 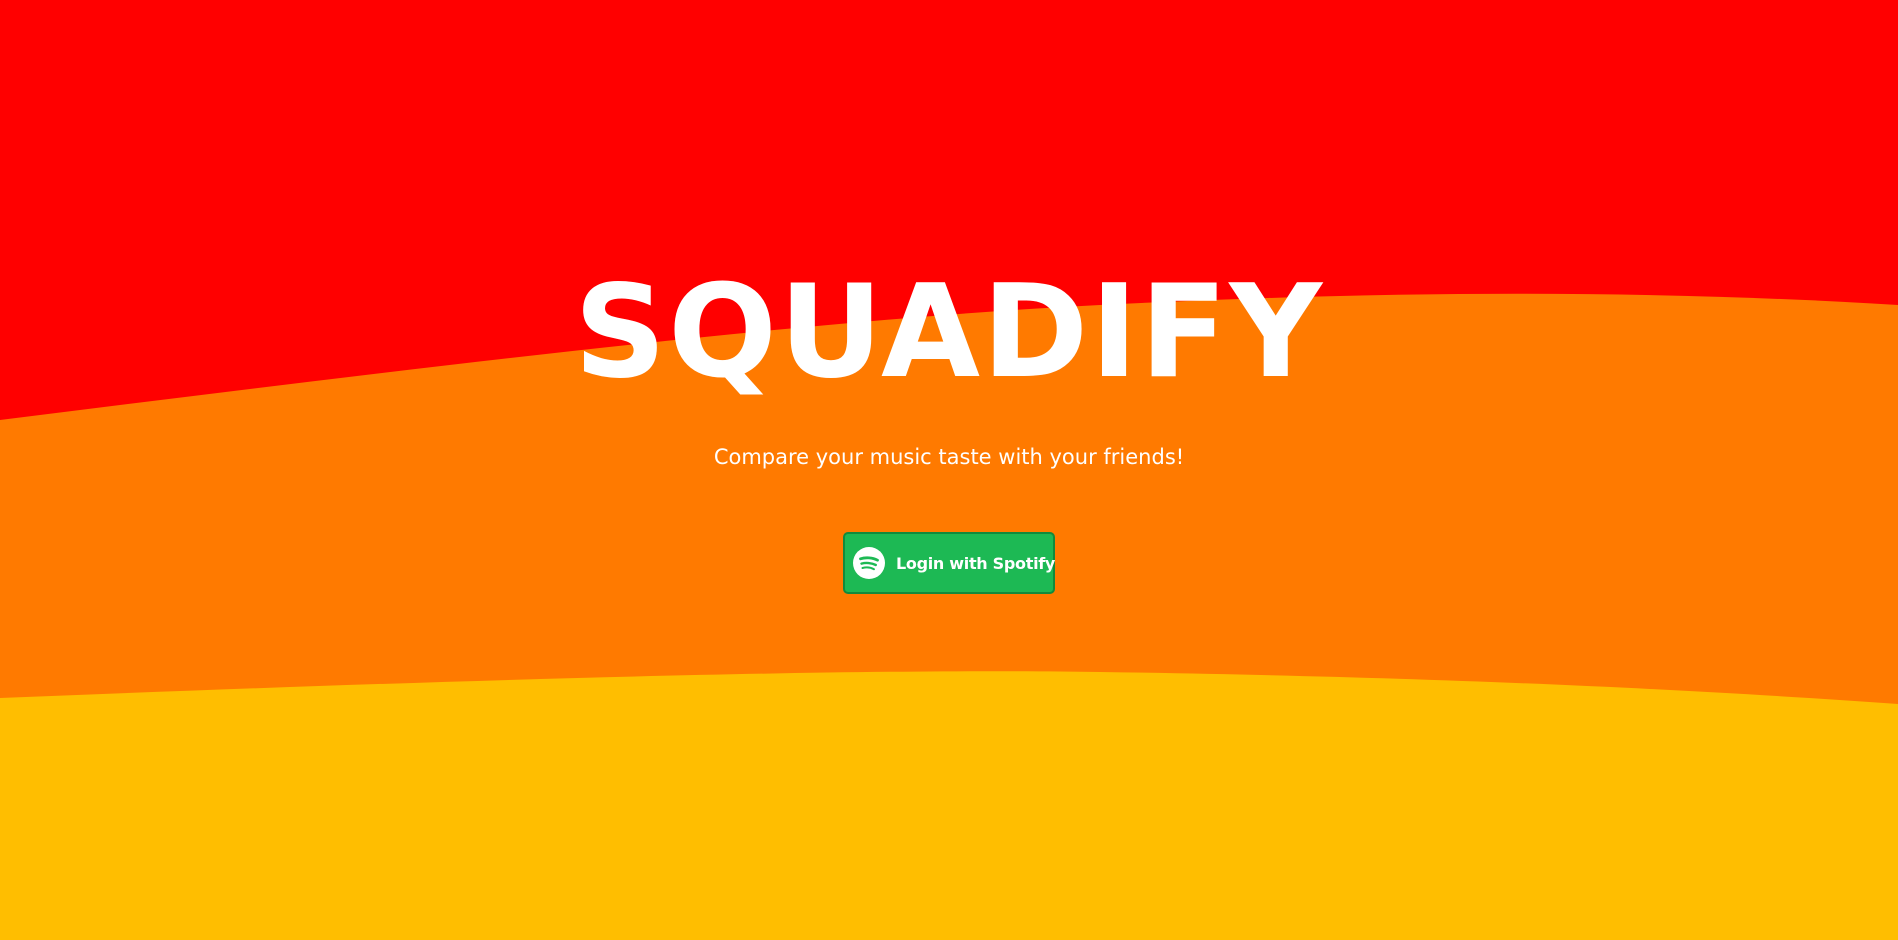 I want to click on login-with-spotify-button: Login with Spotify, so click(x=949, y=563).